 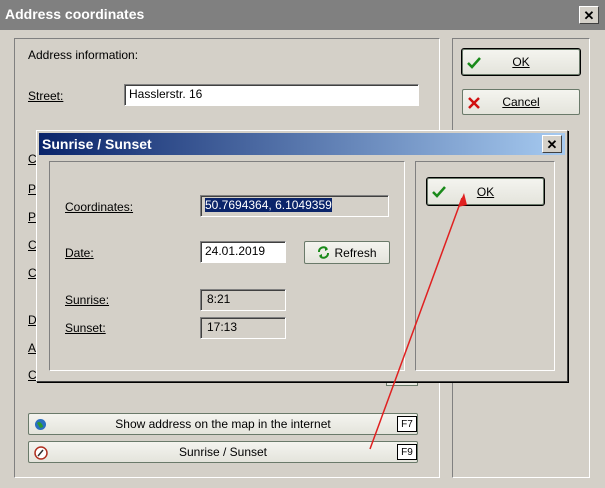 I want to click on arrow-line, so click(x=416, y=323).